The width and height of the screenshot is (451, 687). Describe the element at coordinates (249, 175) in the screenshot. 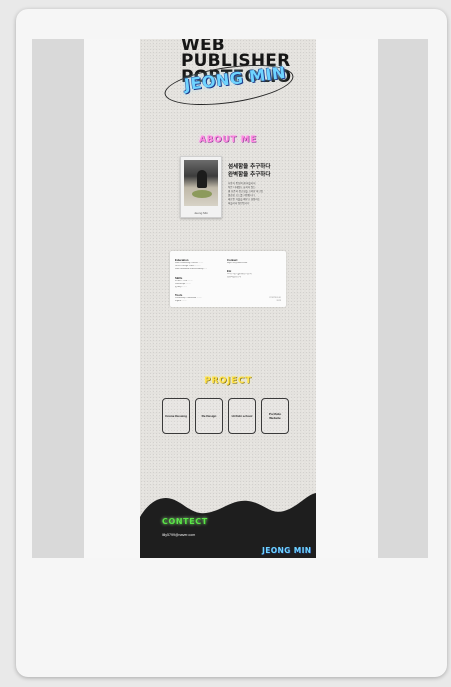

I see `about-headline-line: 완벽함을 추구하다` at that location.